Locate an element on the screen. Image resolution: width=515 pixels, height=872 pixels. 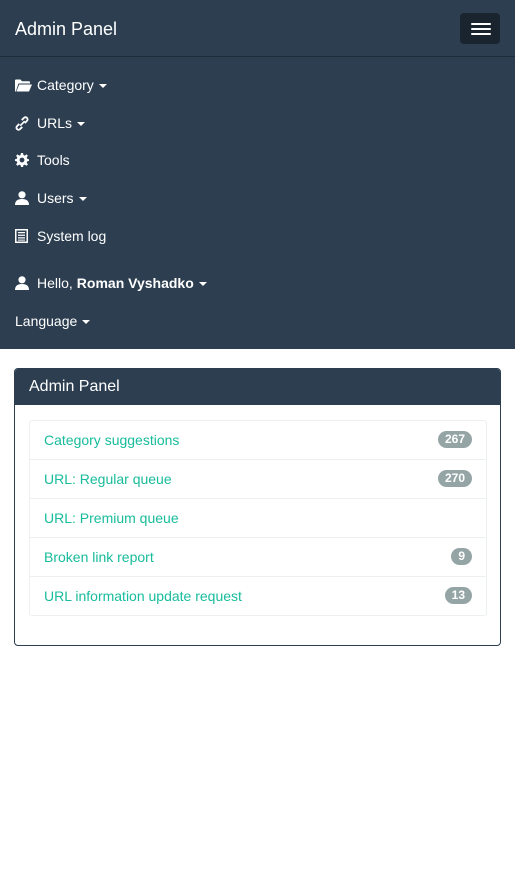
list-item-label: URL: Premium queue is located at coordinates (111, 518).